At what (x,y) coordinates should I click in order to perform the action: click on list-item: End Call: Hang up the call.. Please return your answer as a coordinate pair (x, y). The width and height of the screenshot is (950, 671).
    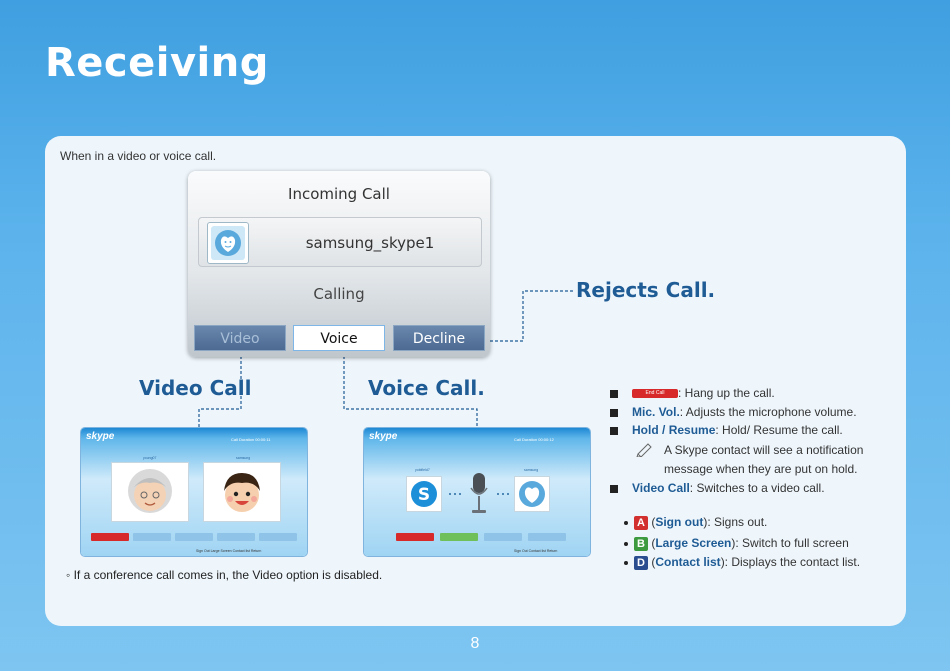
    Looking at the image, I should click on (692, 393).